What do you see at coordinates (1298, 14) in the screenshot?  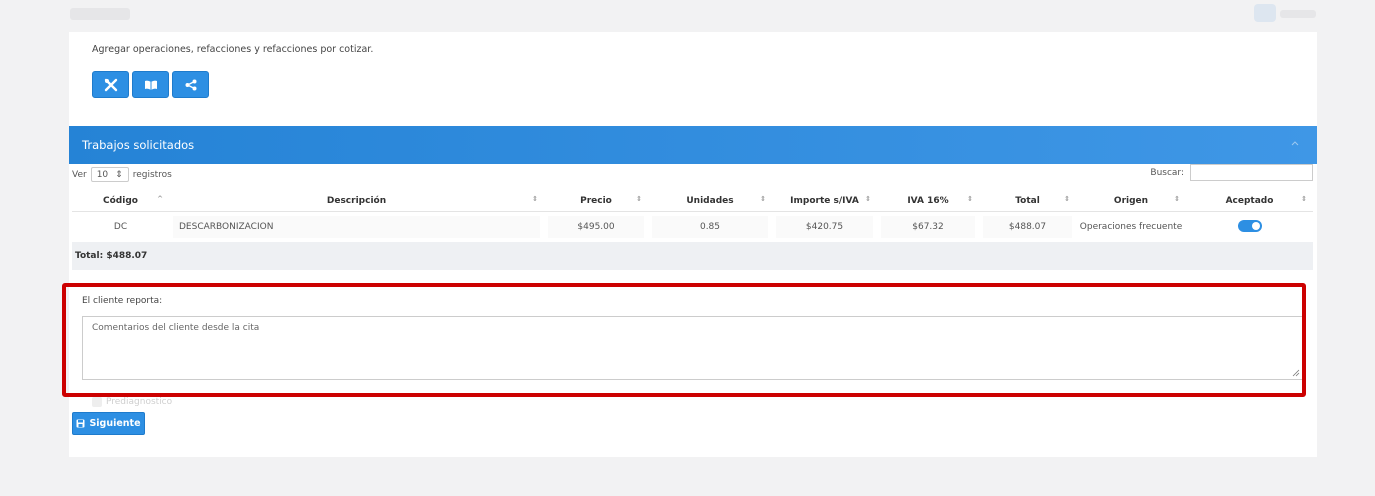 I see `faded-user-name` at bounding box center [1298, 14].